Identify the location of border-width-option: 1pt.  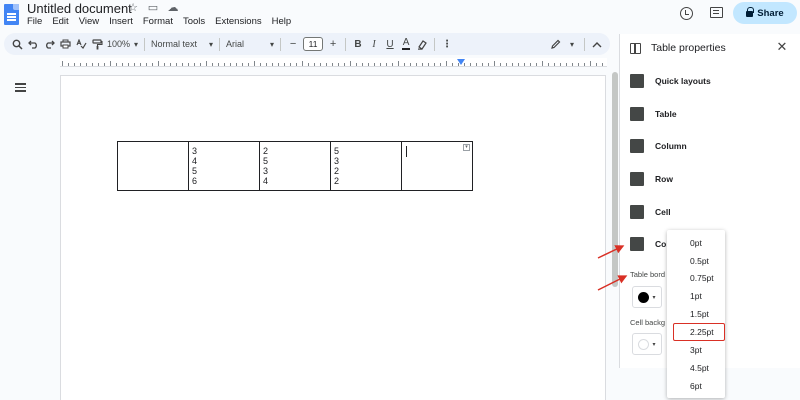
(696, 296).